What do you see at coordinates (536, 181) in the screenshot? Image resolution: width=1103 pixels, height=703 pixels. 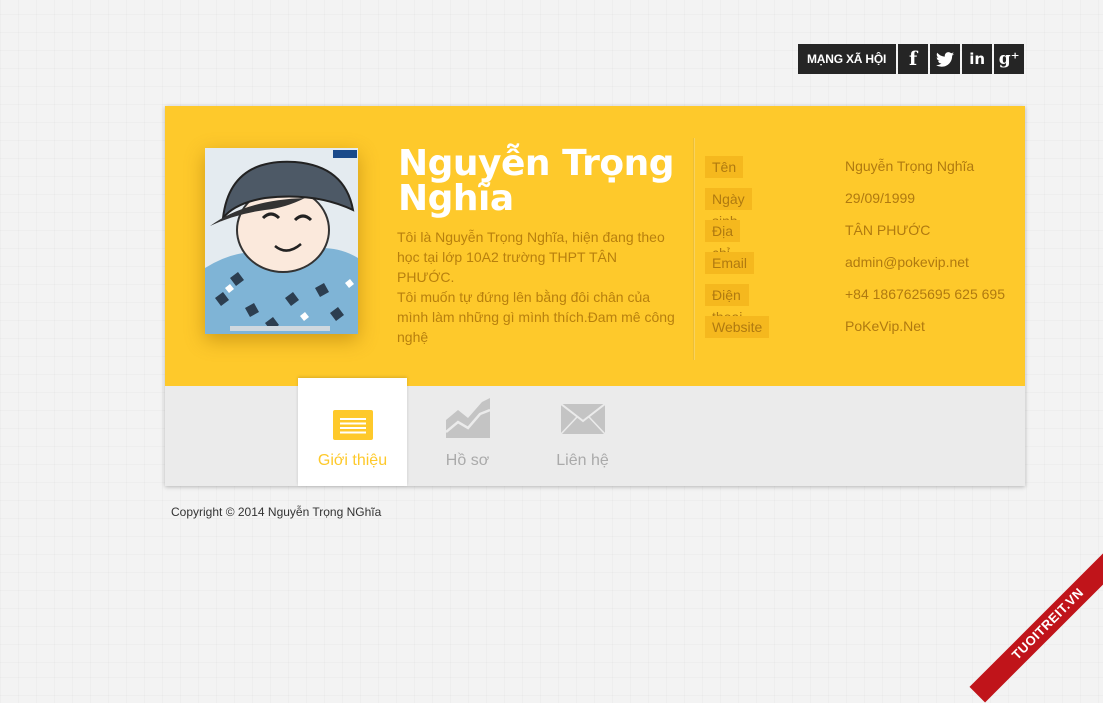 I see `profile-name: Nguyễn Trọng Nghĩa` at bounding box center [536, 181].